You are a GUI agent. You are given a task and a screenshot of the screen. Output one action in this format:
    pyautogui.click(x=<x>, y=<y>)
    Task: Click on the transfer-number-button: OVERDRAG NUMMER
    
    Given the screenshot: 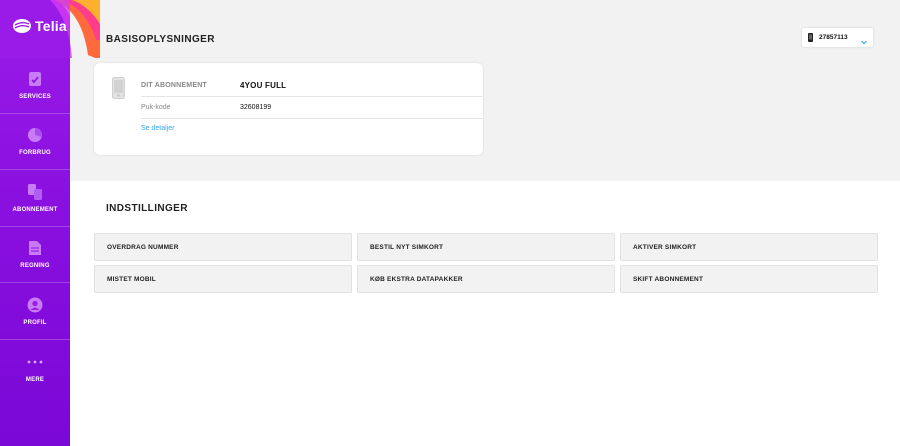 What is the action you would take?
    pyautogui.click(x=223, y=247)
    